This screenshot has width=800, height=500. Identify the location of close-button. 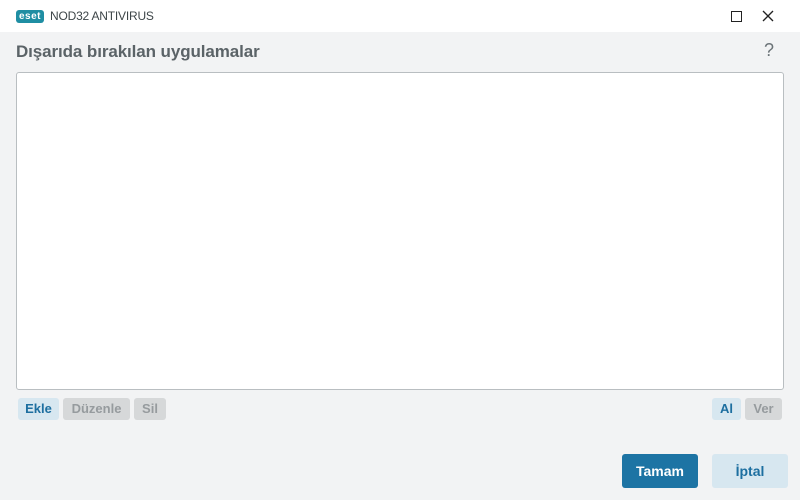
(768, 16).